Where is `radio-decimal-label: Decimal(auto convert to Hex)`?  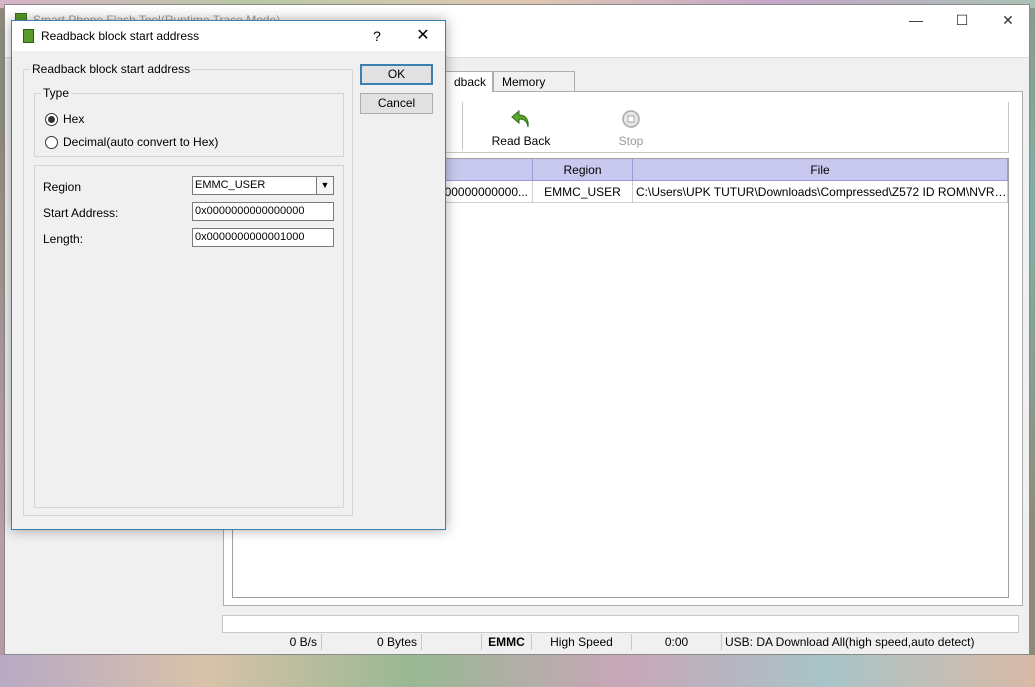 radio-decimal-label: Decimal(auto convert to Hex) is located at coordinates (141, 142).